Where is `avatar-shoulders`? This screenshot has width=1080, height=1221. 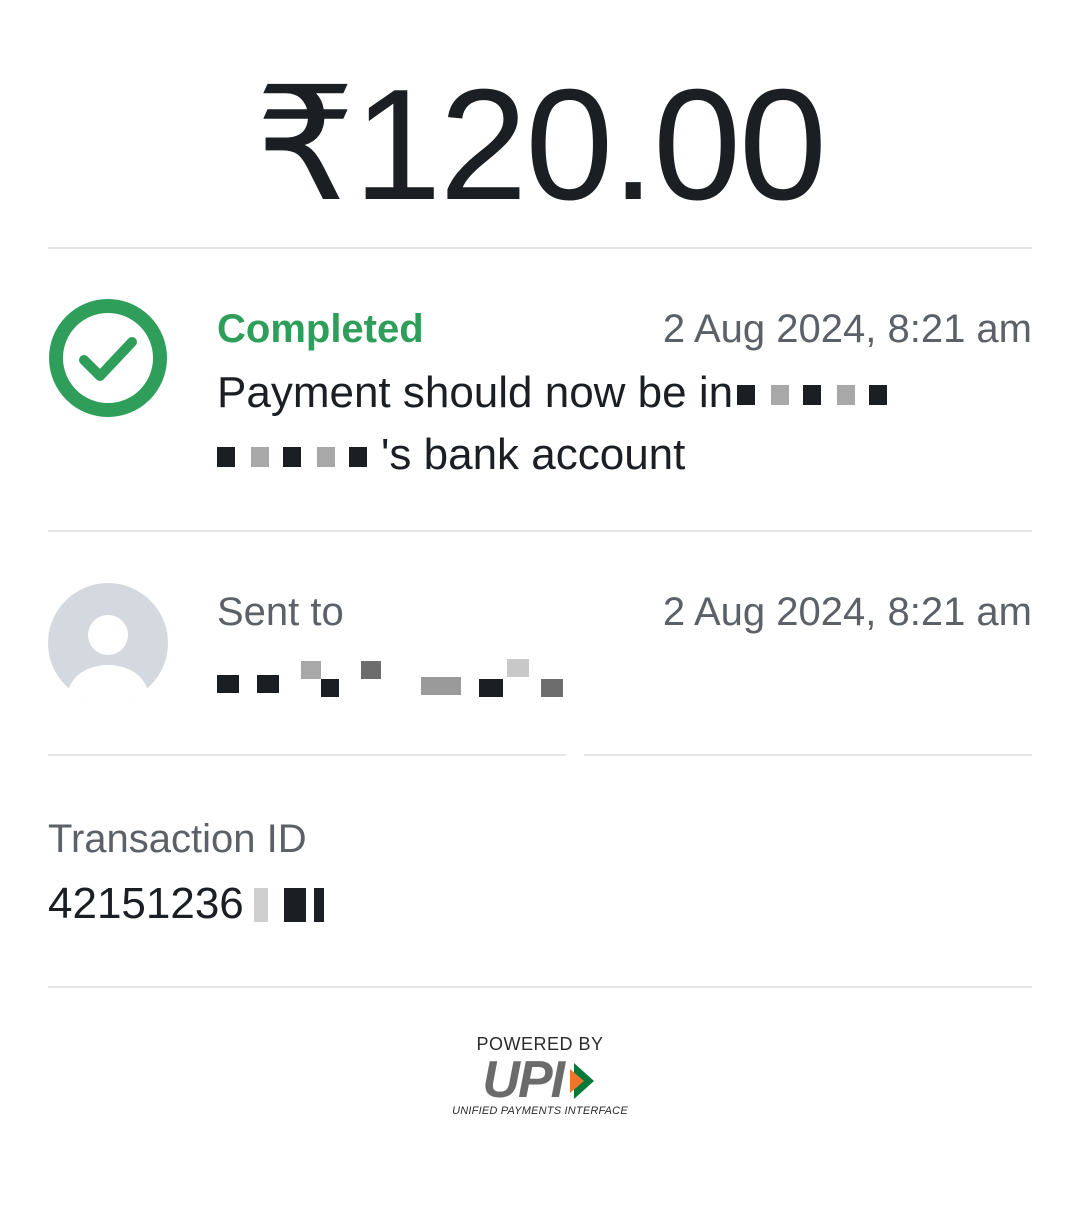
avatar-shoulders is located at coordinates (108, 684).